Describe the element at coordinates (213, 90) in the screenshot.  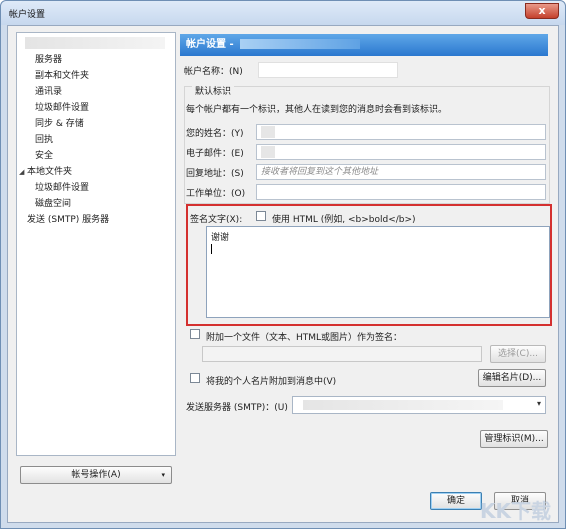
I see `default-identity-legend: 默认标识` at that location.